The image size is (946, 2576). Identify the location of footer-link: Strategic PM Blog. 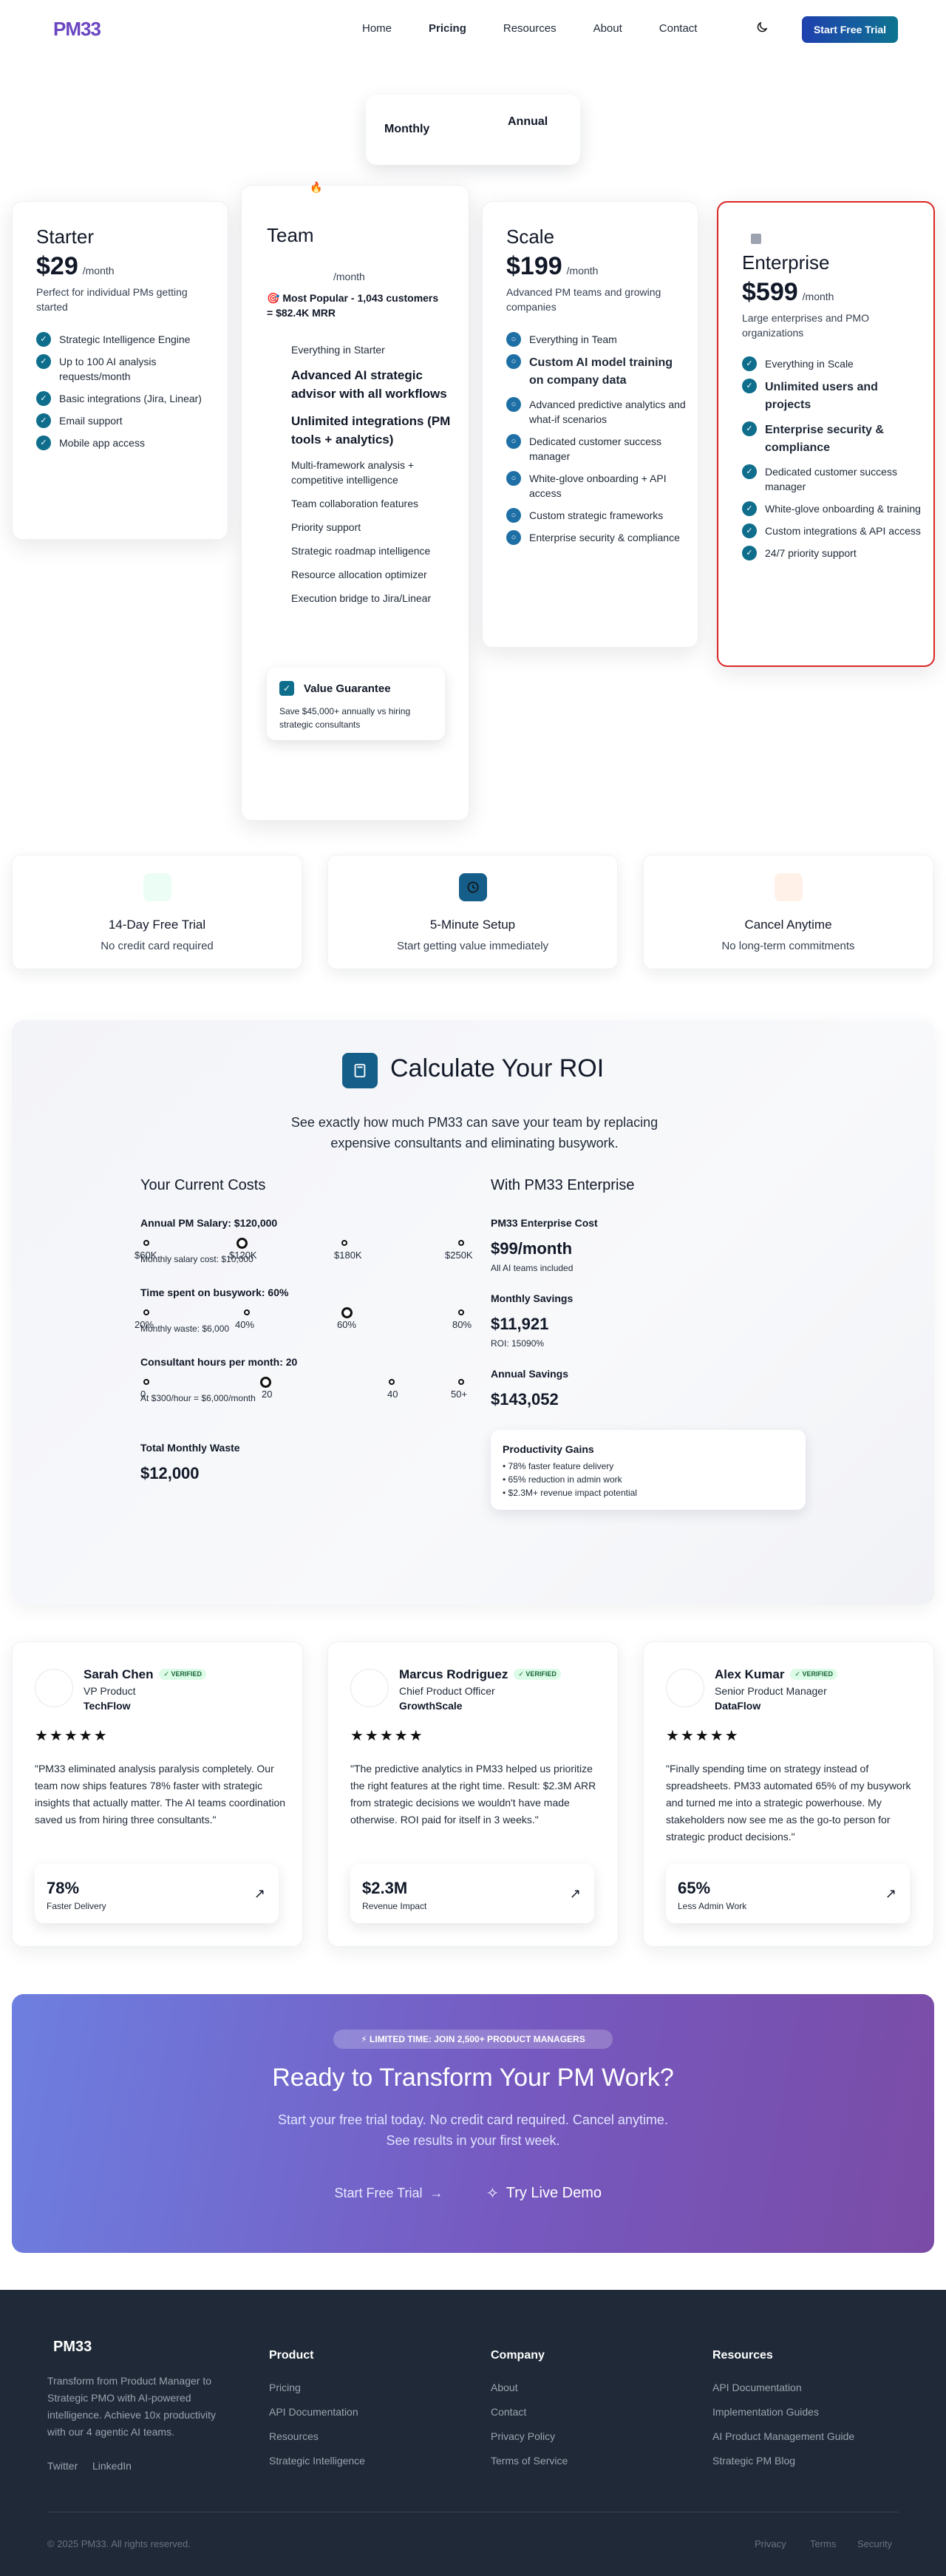
(783, 2461).